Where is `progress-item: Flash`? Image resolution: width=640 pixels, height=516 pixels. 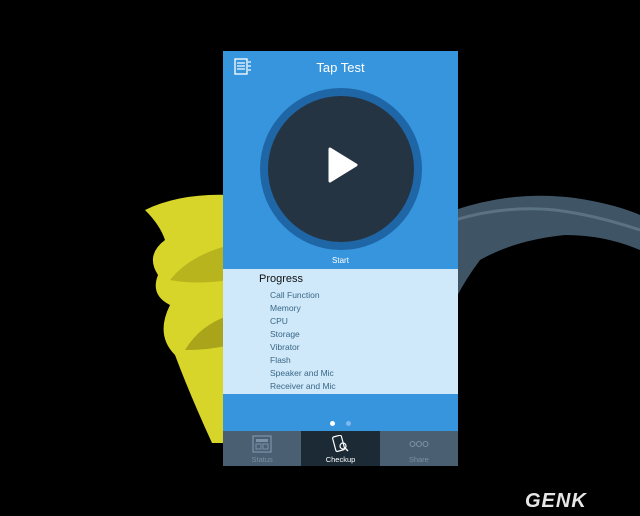
progress-item: Flash is located at coordinates (280, 360).